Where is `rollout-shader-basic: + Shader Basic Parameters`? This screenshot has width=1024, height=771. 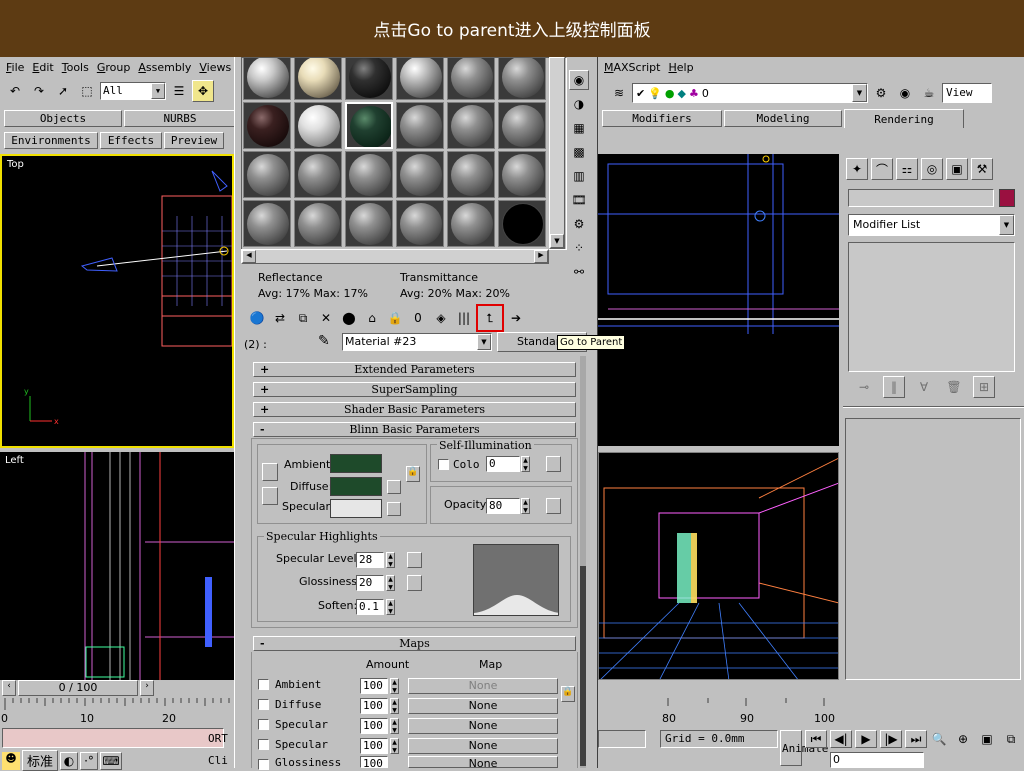
rollout-shader-basic: + Shader Basic Parameters is located at coordinates (414, 409).